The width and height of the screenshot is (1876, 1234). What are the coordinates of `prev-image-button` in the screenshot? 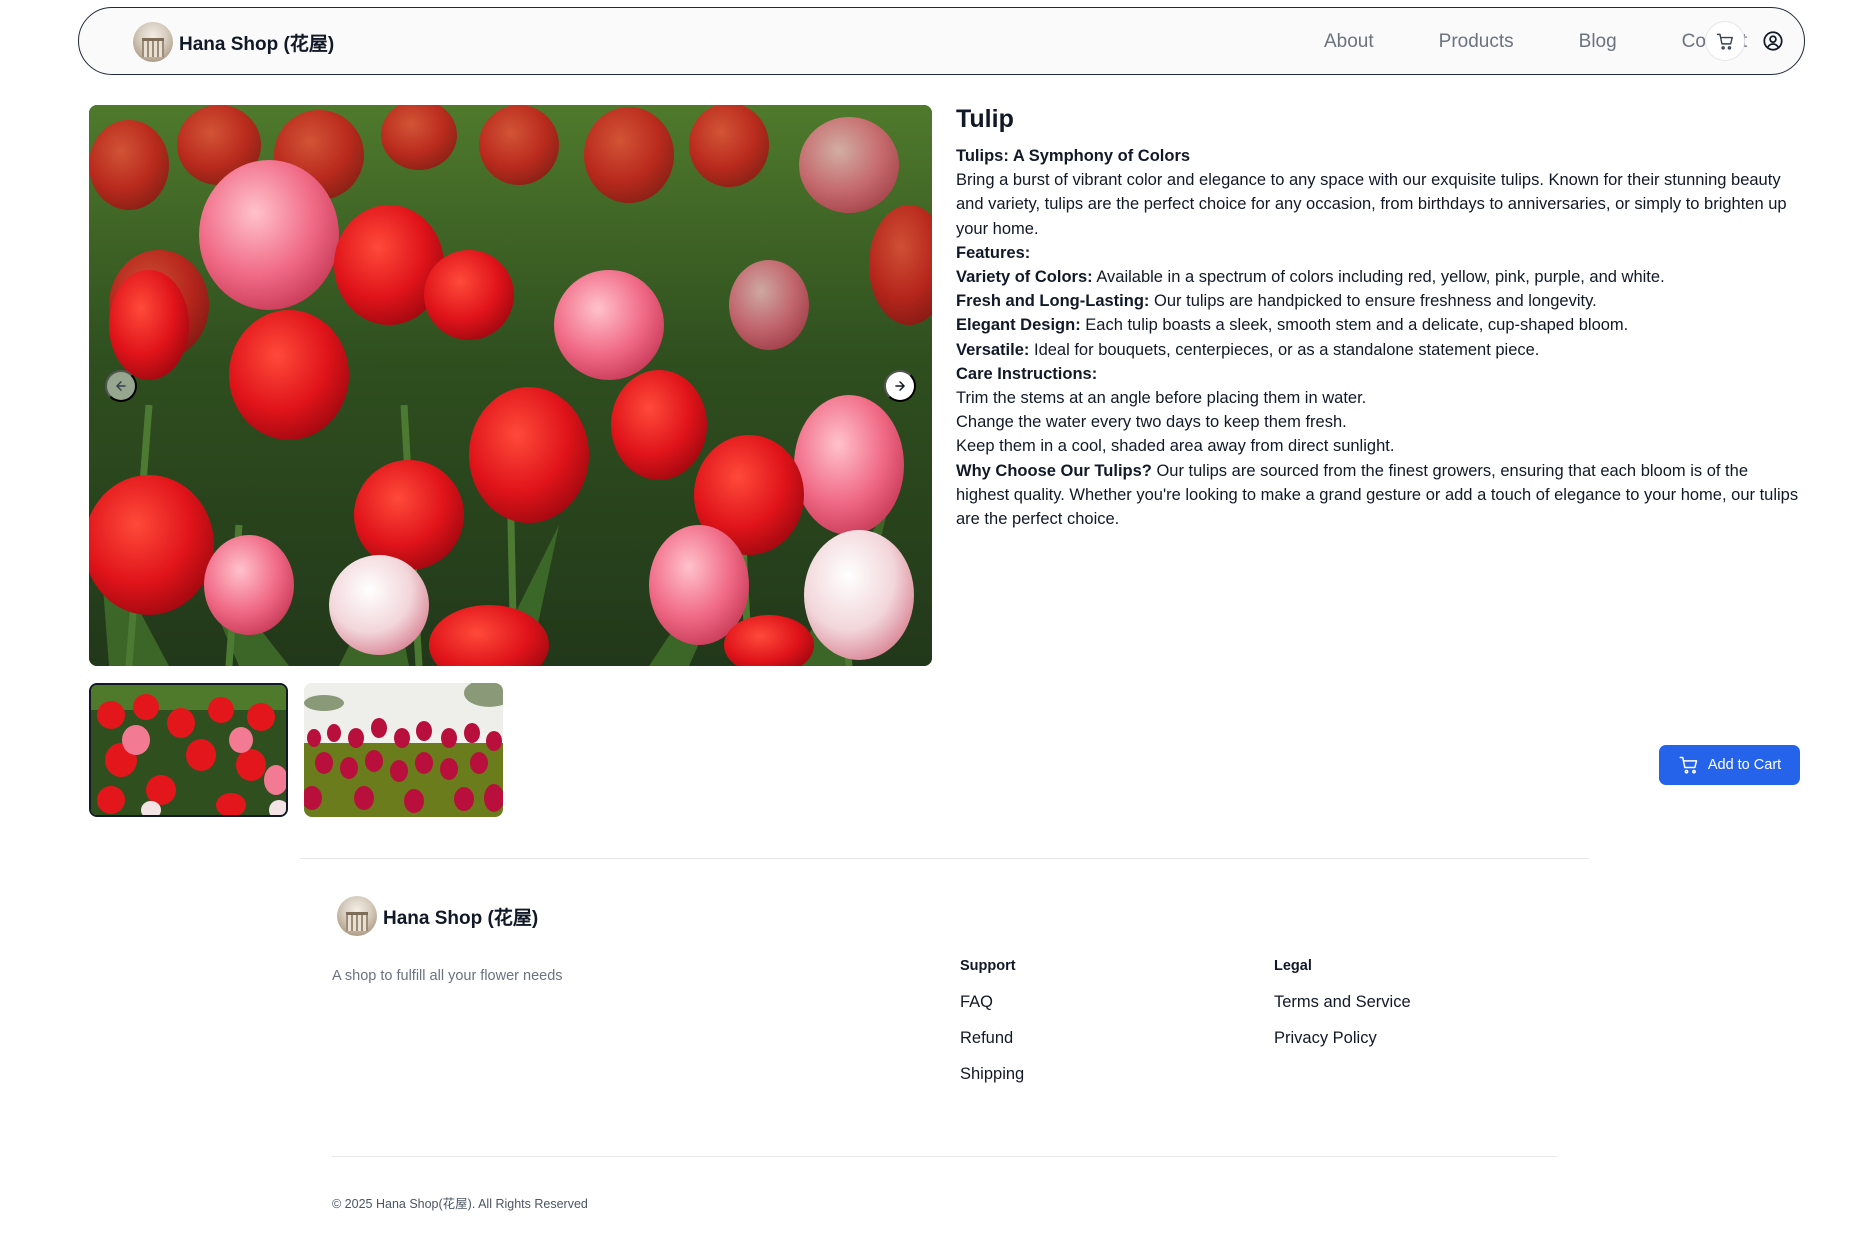 It's located at (121, 386).